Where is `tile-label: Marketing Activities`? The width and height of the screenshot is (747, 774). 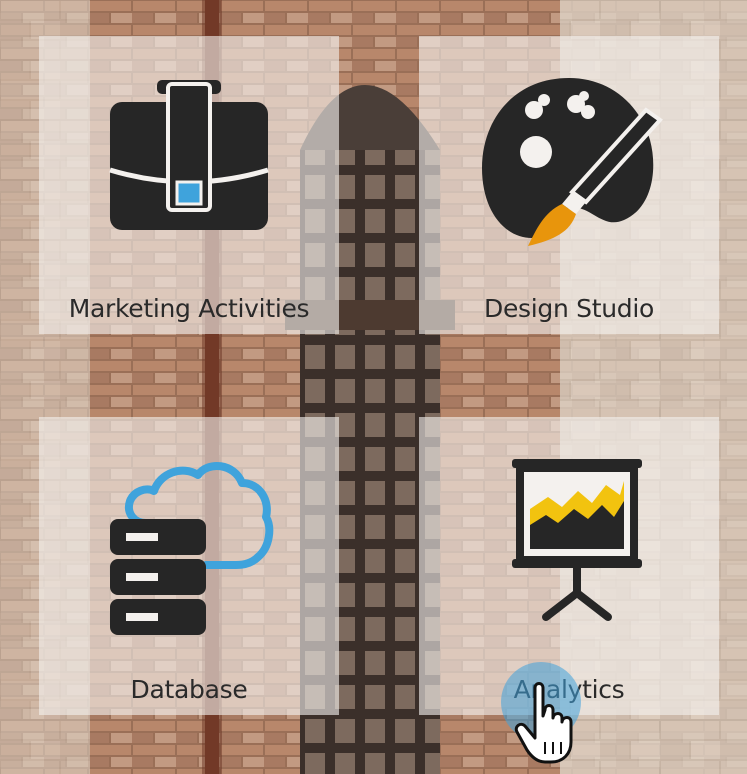
tile-label: Marketing Activities is located at coordinates (189, 308).